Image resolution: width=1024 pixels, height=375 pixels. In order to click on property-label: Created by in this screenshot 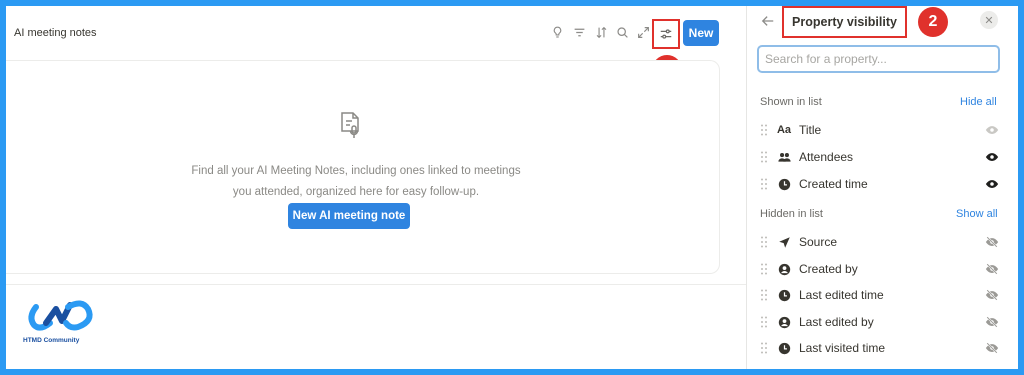, I will do `click(828, 269)`.